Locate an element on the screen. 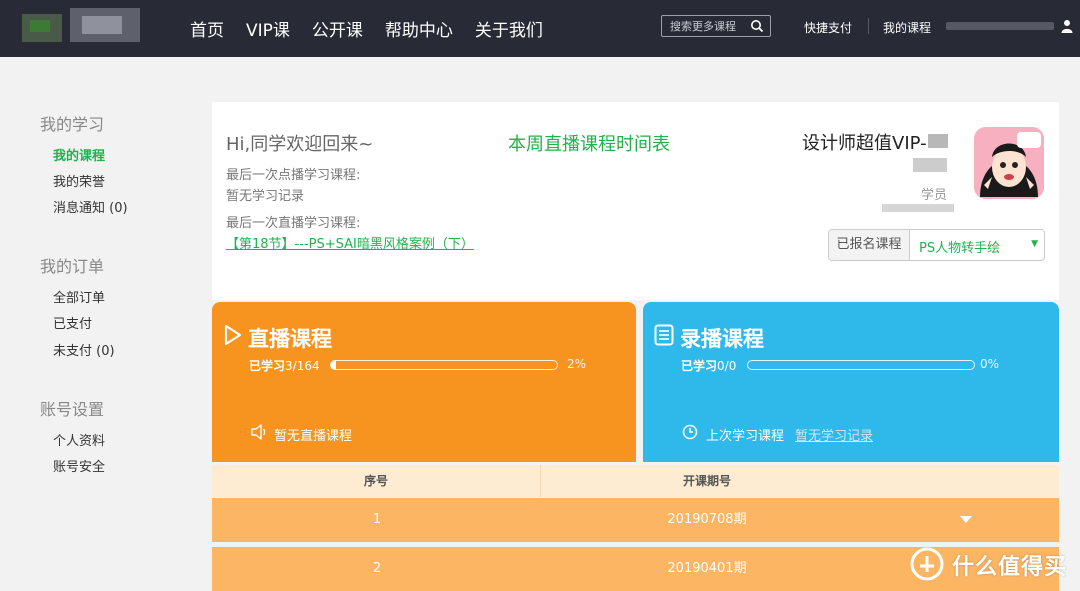 The image size is (1080, 591). watermark-text: 什么值得买 is located at coordinates (1010, 567).